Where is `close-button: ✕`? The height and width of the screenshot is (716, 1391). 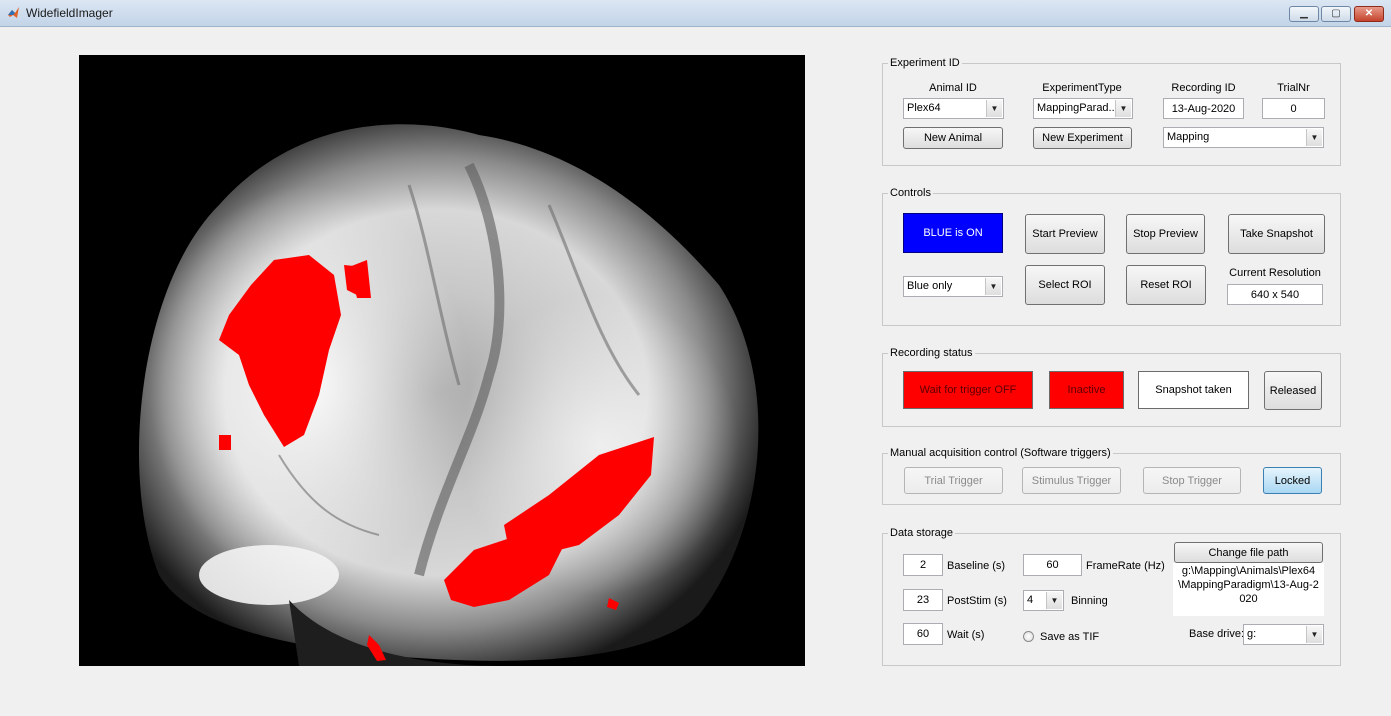 close-button: ✕ is located at coordinates (1369, 14).